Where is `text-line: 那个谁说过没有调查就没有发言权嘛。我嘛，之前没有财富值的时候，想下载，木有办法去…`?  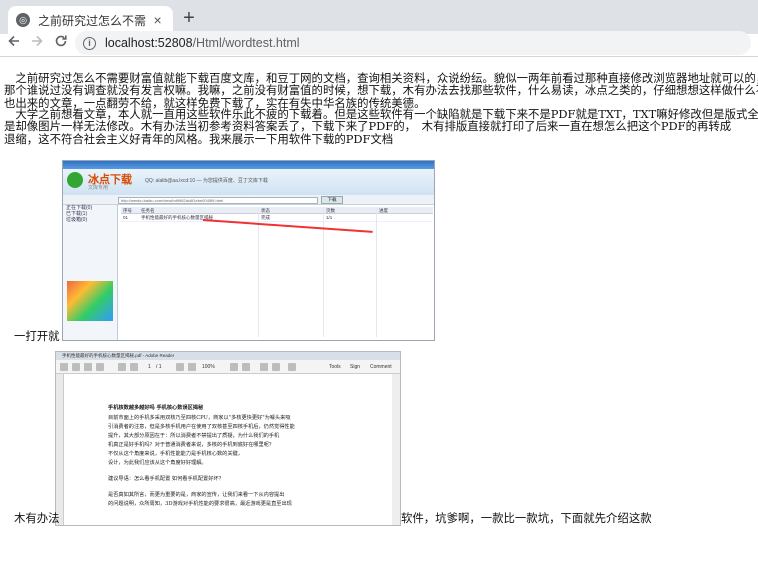 text-line: 那个谁说过没有调查就没有发言权嘛。我嘛，之前没有财富值的时候，想下载，木有办法去… is located at coordinates (381, 90).